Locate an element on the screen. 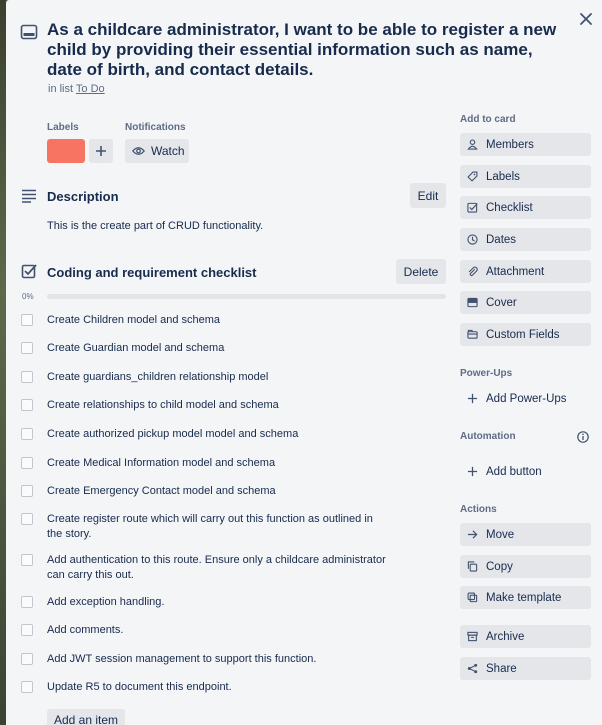 The image size is (602, 725). add-to-card-checklist-button: Checklist is located at coordinates (525, 207).